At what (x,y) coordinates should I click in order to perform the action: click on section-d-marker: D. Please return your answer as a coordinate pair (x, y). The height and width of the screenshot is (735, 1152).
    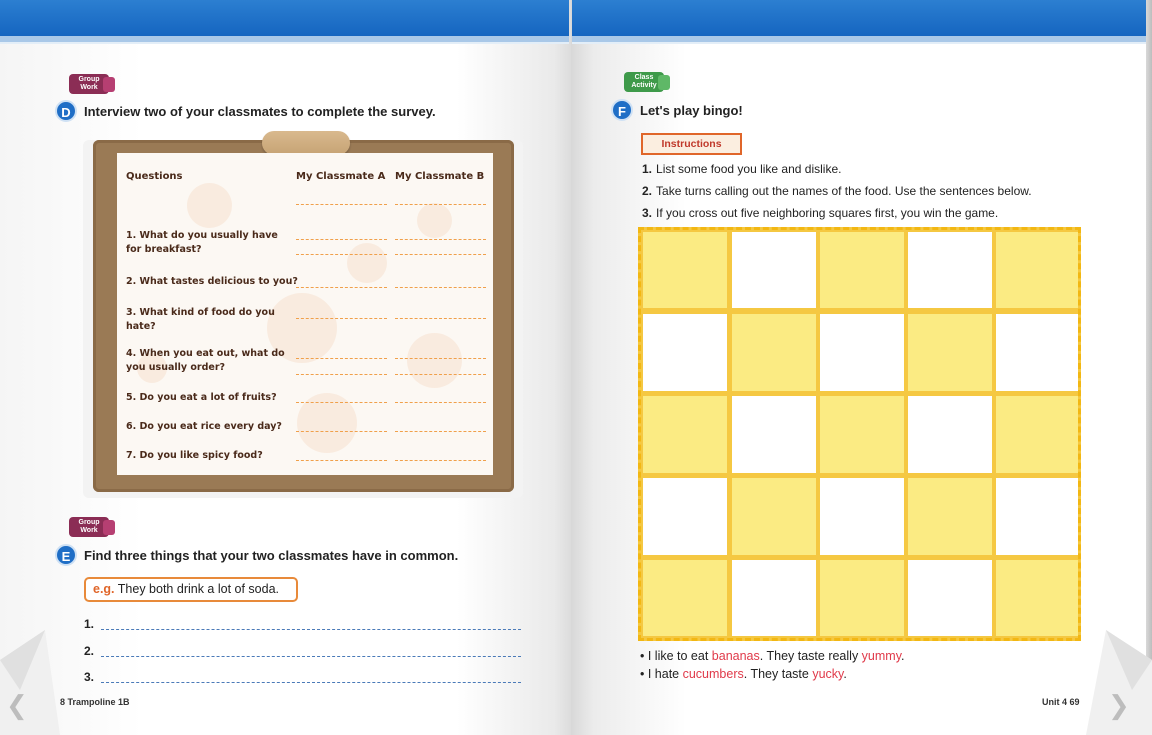
    Looking at the image, I should click on (66, 111).